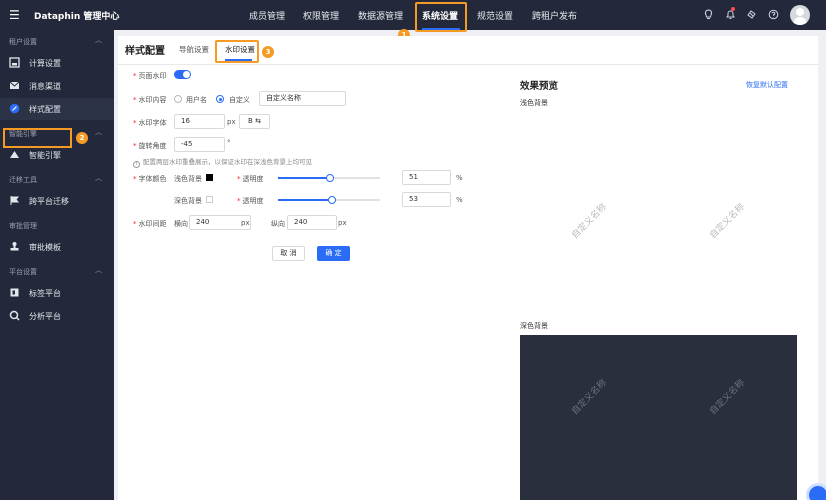  Describe the element at coordinates (554, 15) in the screenshot. I see `nav-cross-tenant-publish: 跨租户发布` at that location.